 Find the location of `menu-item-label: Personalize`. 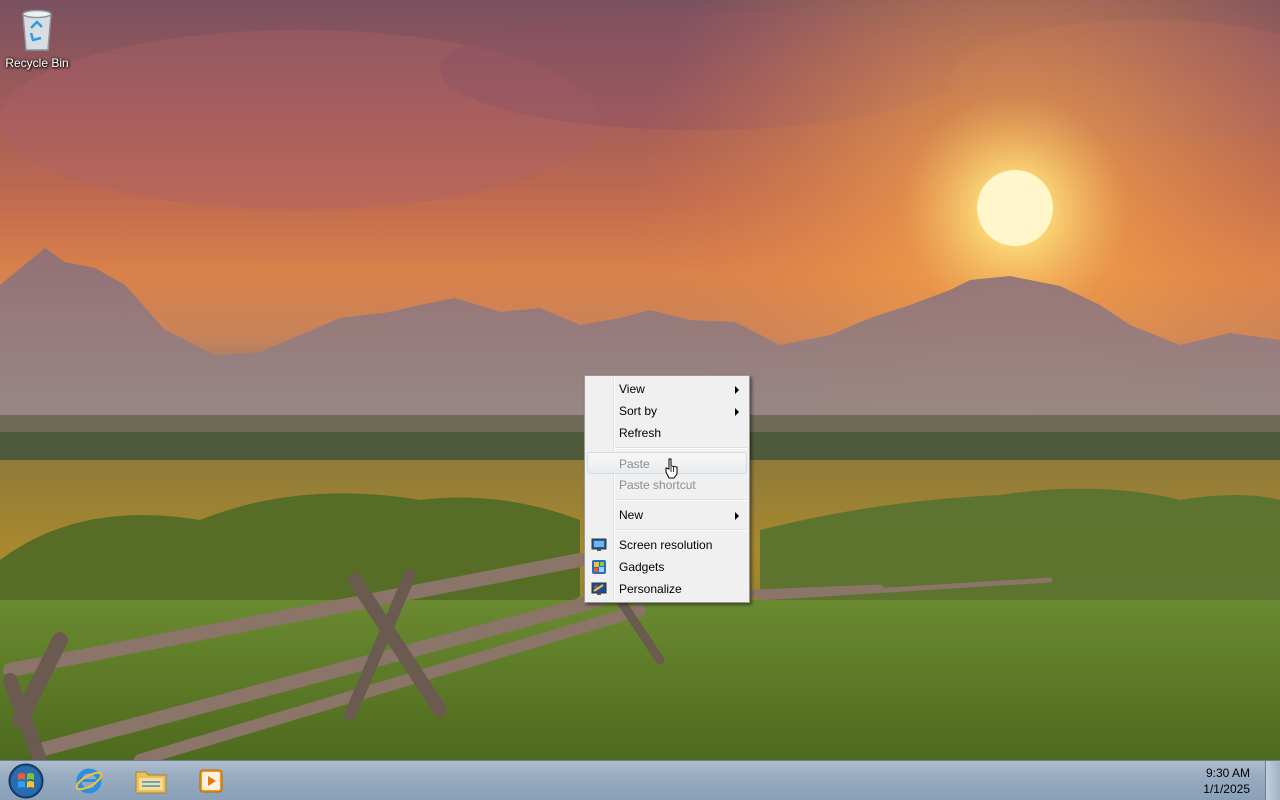

menu-item-label: Personalize is located at coordinates (650, 589).